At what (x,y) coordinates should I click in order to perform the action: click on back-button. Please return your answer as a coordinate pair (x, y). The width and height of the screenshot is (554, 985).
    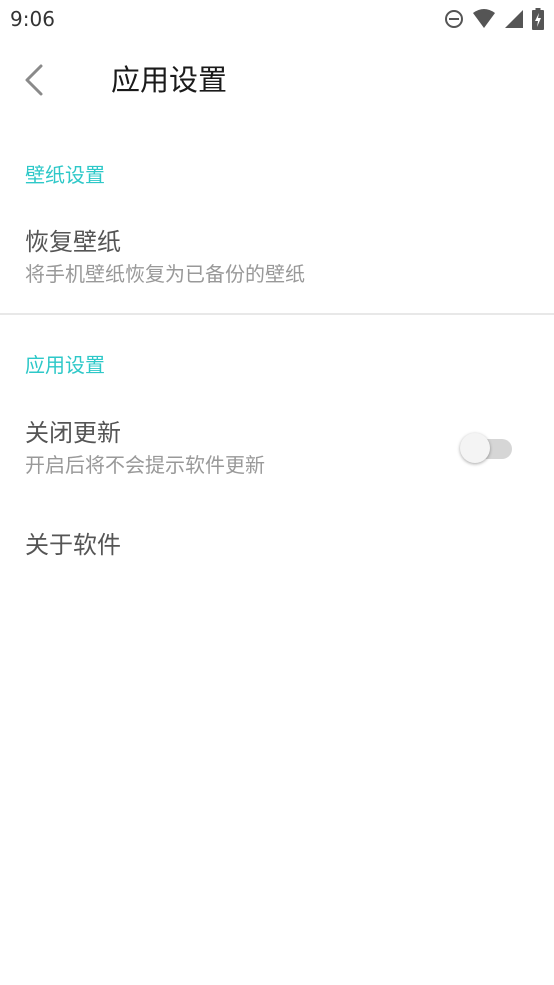
    Looking at the image, I should click on (34, 80).